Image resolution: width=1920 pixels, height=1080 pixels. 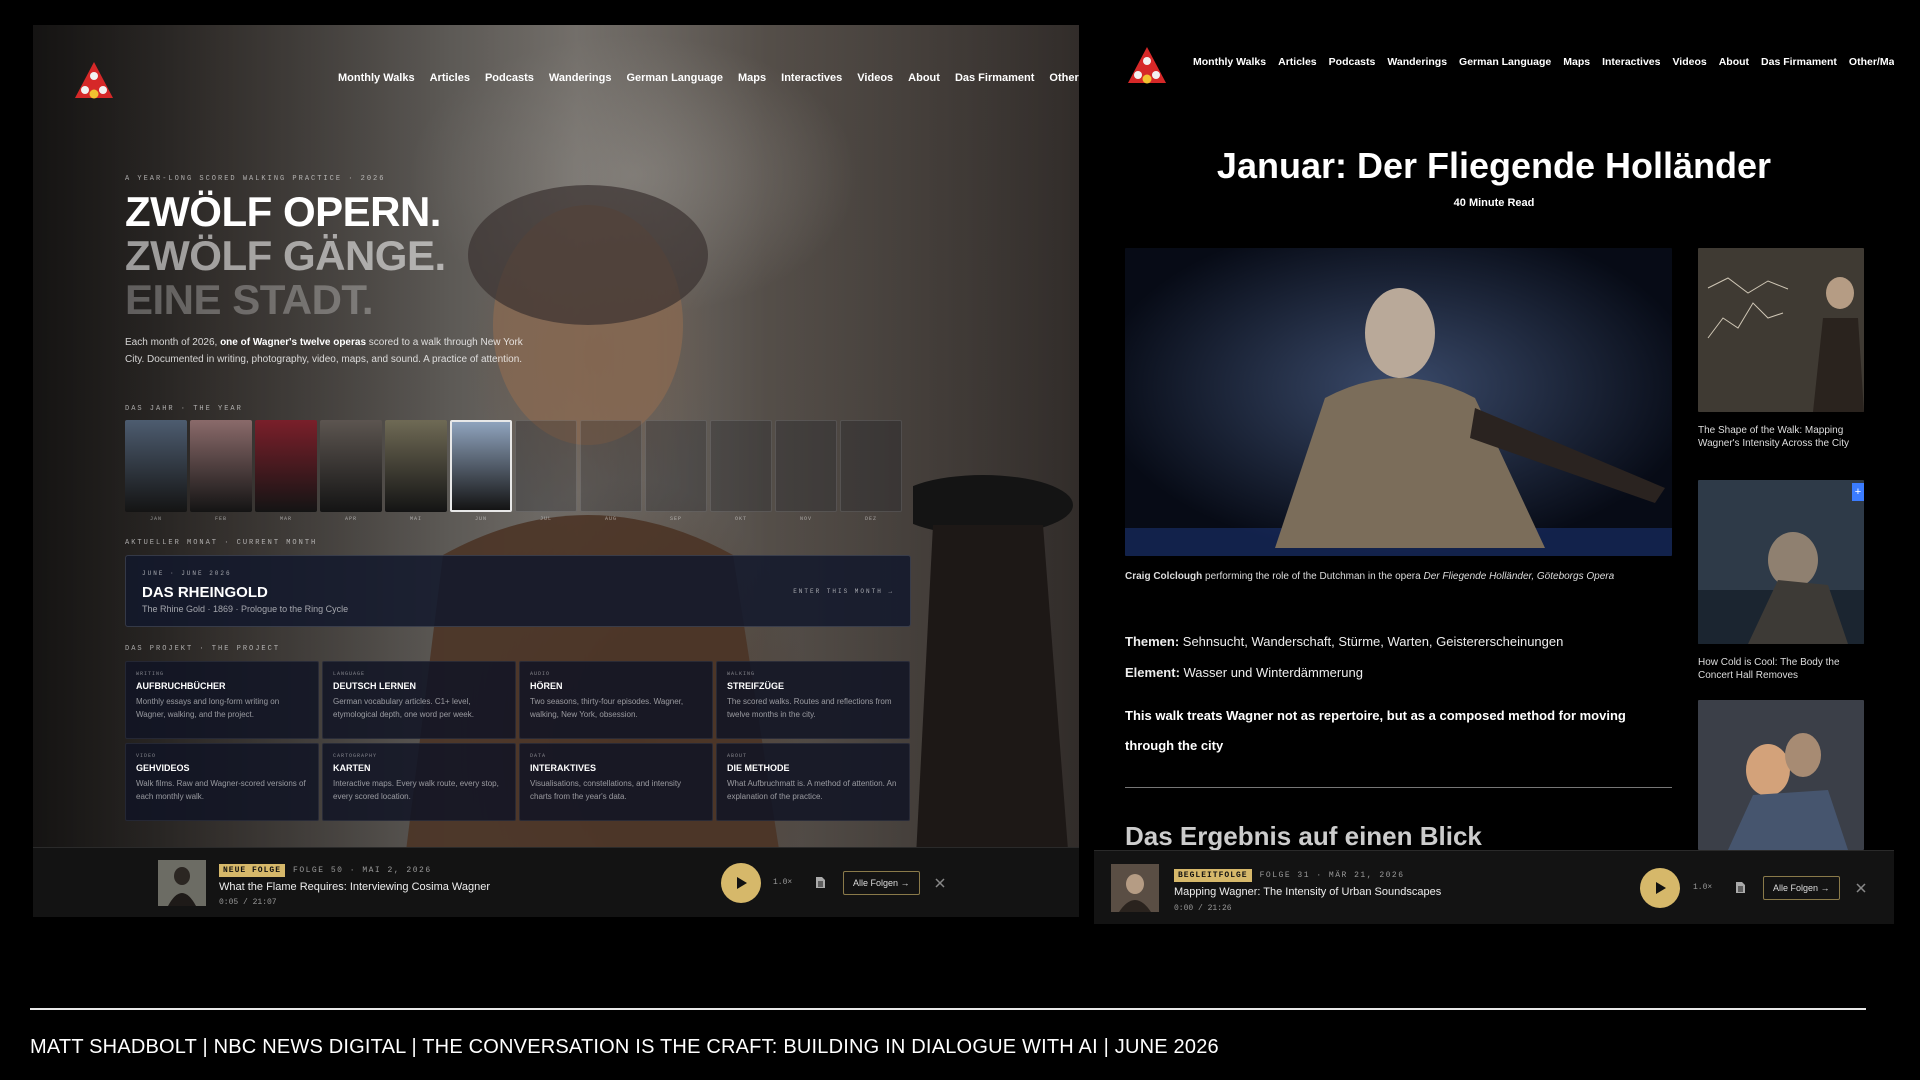 I want to click on episode-meta: FOLGE 50 · MAI 2, 2026, so click(x=362, y=870).